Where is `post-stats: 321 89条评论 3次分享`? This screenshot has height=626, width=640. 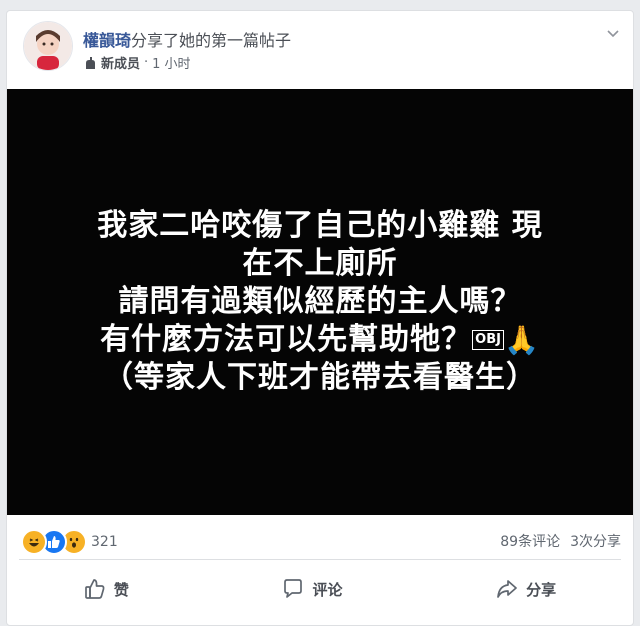
post-stats: 321 89条评论 3次分享 is located at coordinates (320, 540).